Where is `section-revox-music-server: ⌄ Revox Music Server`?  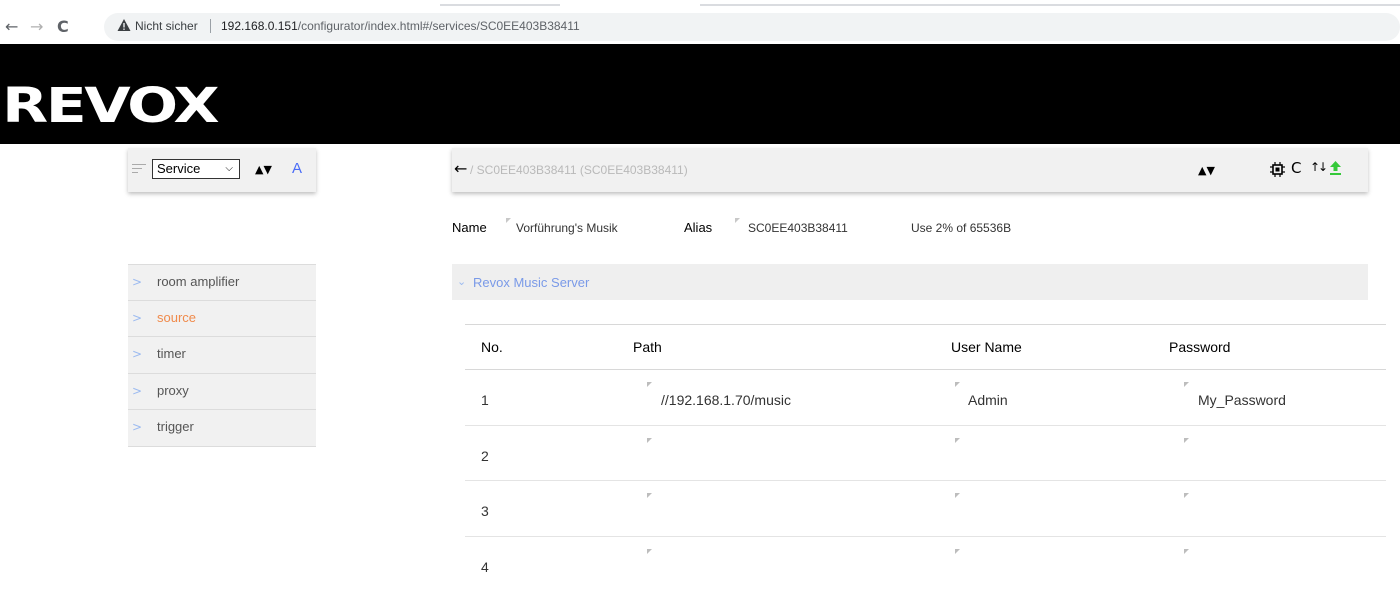 section-revox-music-server: ⌄ Revox Music Server is located at coordinates (910, 282).